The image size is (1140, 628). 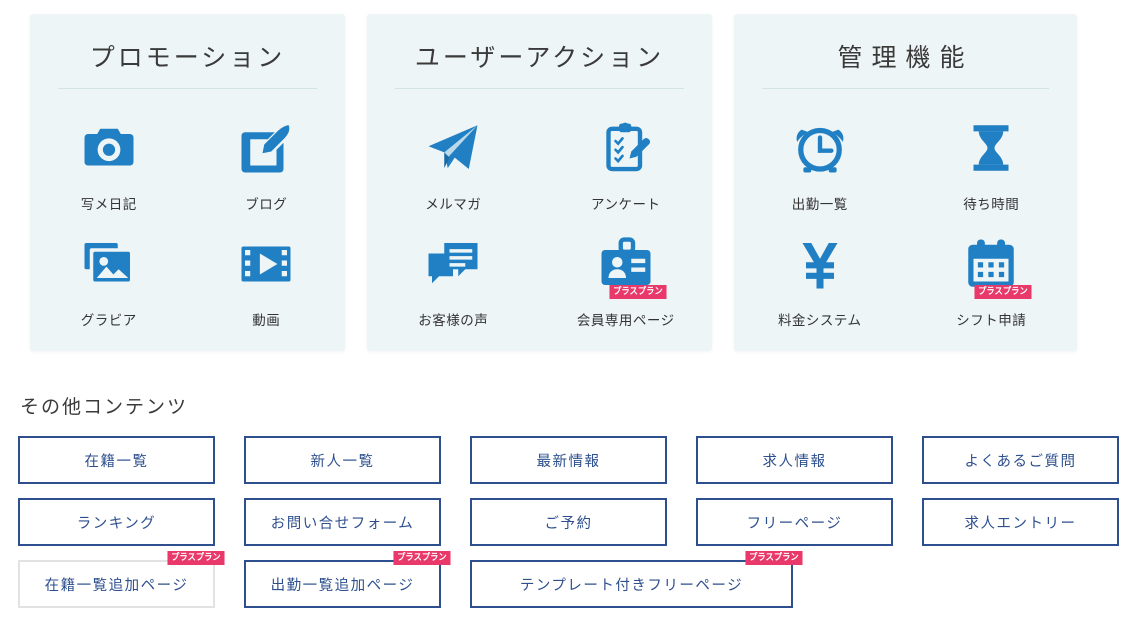 What do you see at coordinates (108, 320) in the screenshot?
I see `feature-item-label: グラビア` at bounding box center [108, 320].